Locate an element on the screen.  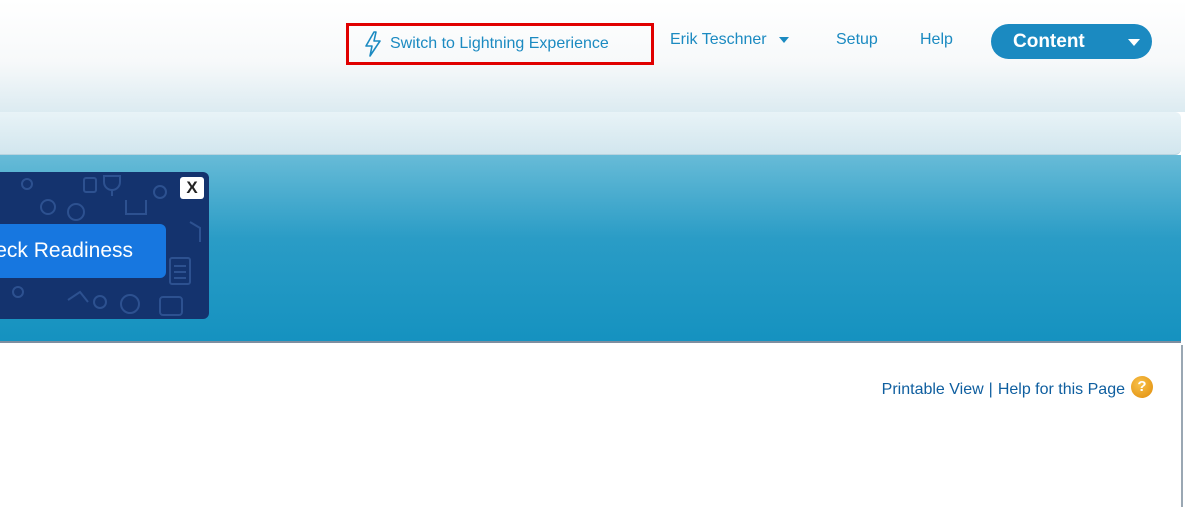
help-link: Help is located at coordinates (936, 40).